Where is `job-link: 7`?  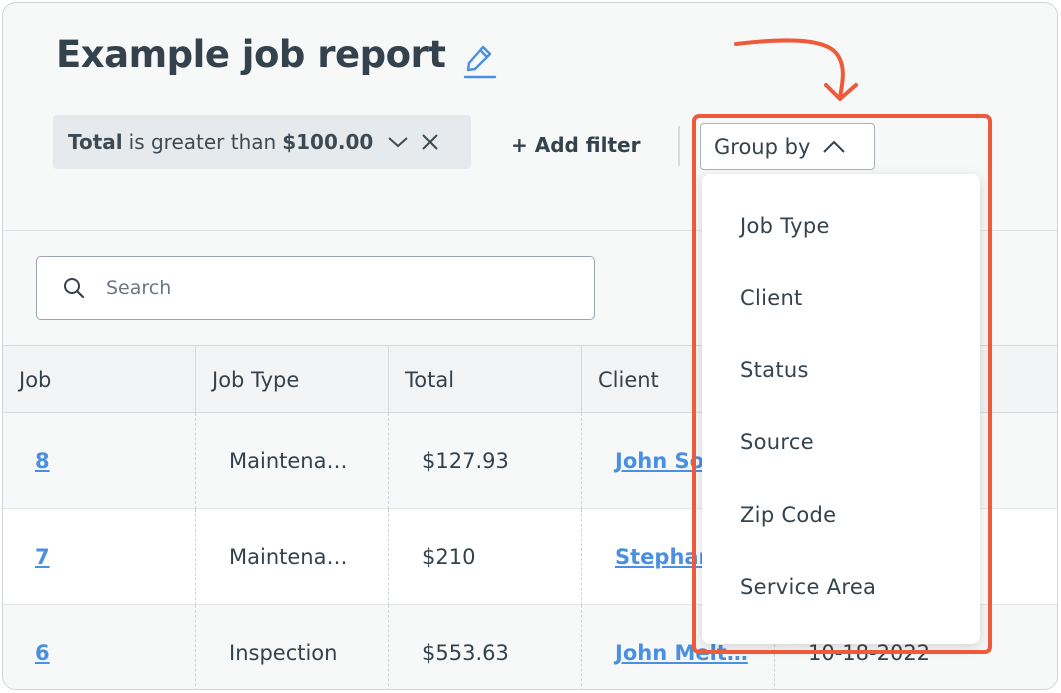
job-link: 7 is located at coordinates (42, 557).